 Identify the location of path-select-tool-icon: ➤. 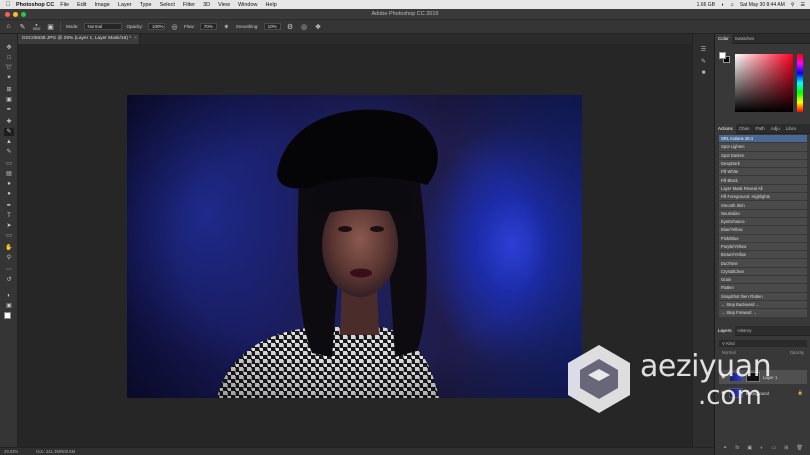
(9, 226).